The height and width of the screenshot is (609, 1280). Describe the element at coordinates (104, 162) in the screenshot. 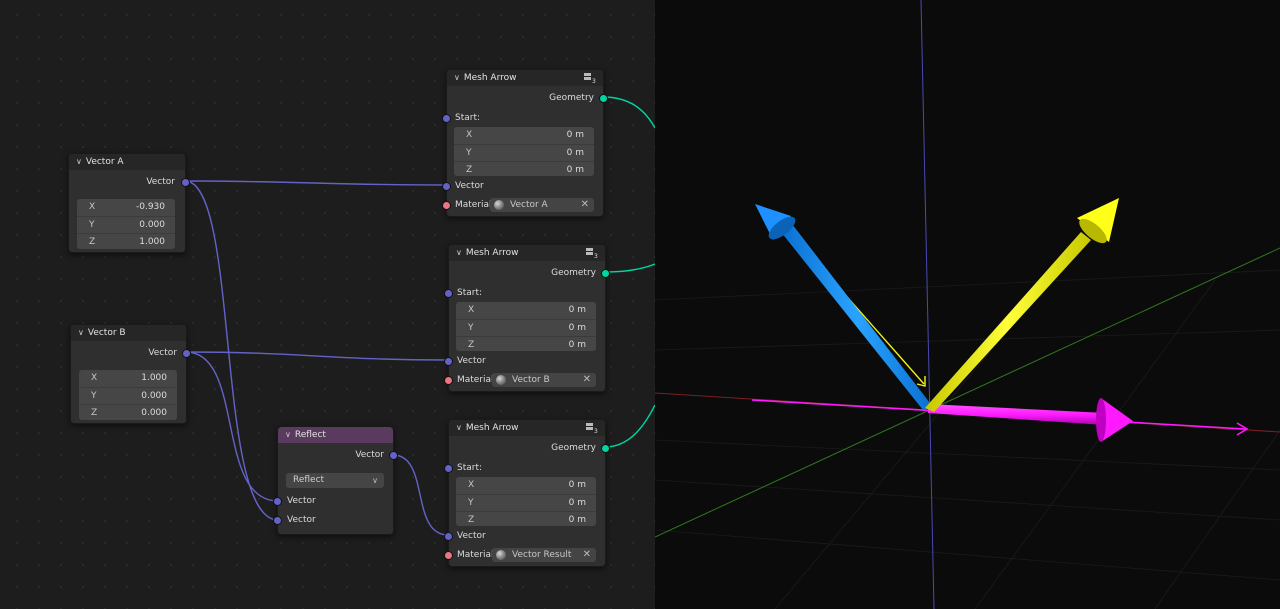

I see `node-title: Vector A` at that location.